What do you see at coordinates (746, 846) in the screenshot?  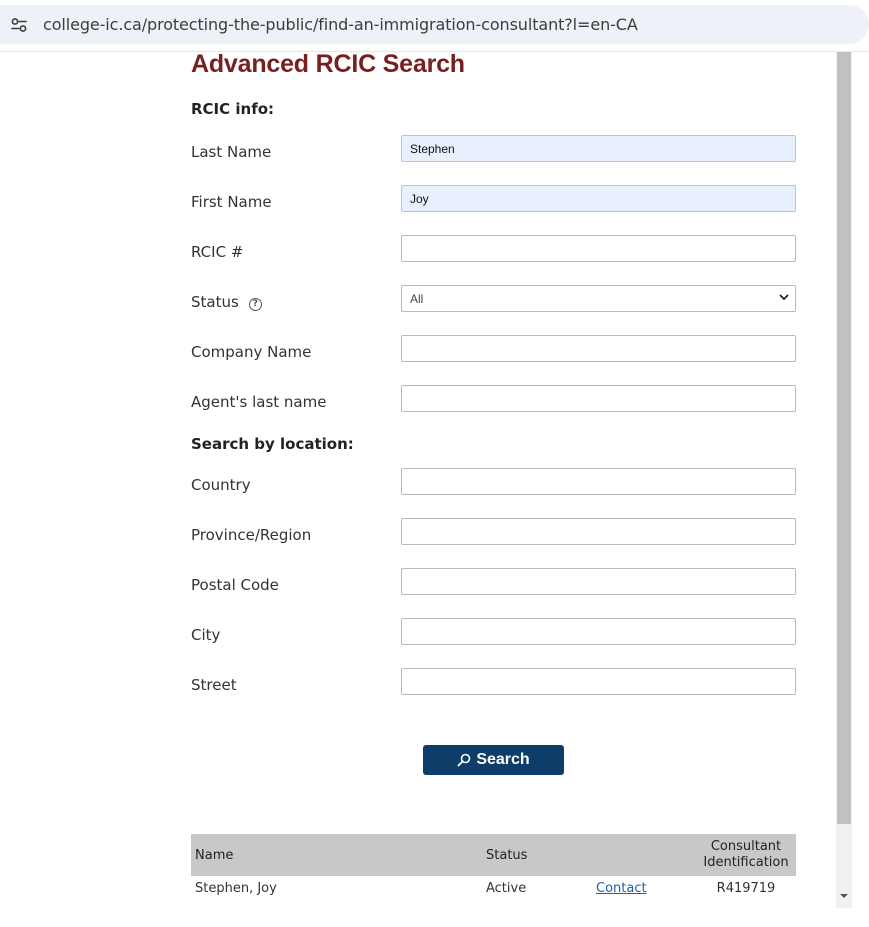 I see `column-header-consultant-id-line1: Consultant` at bounding box center [746, 846].